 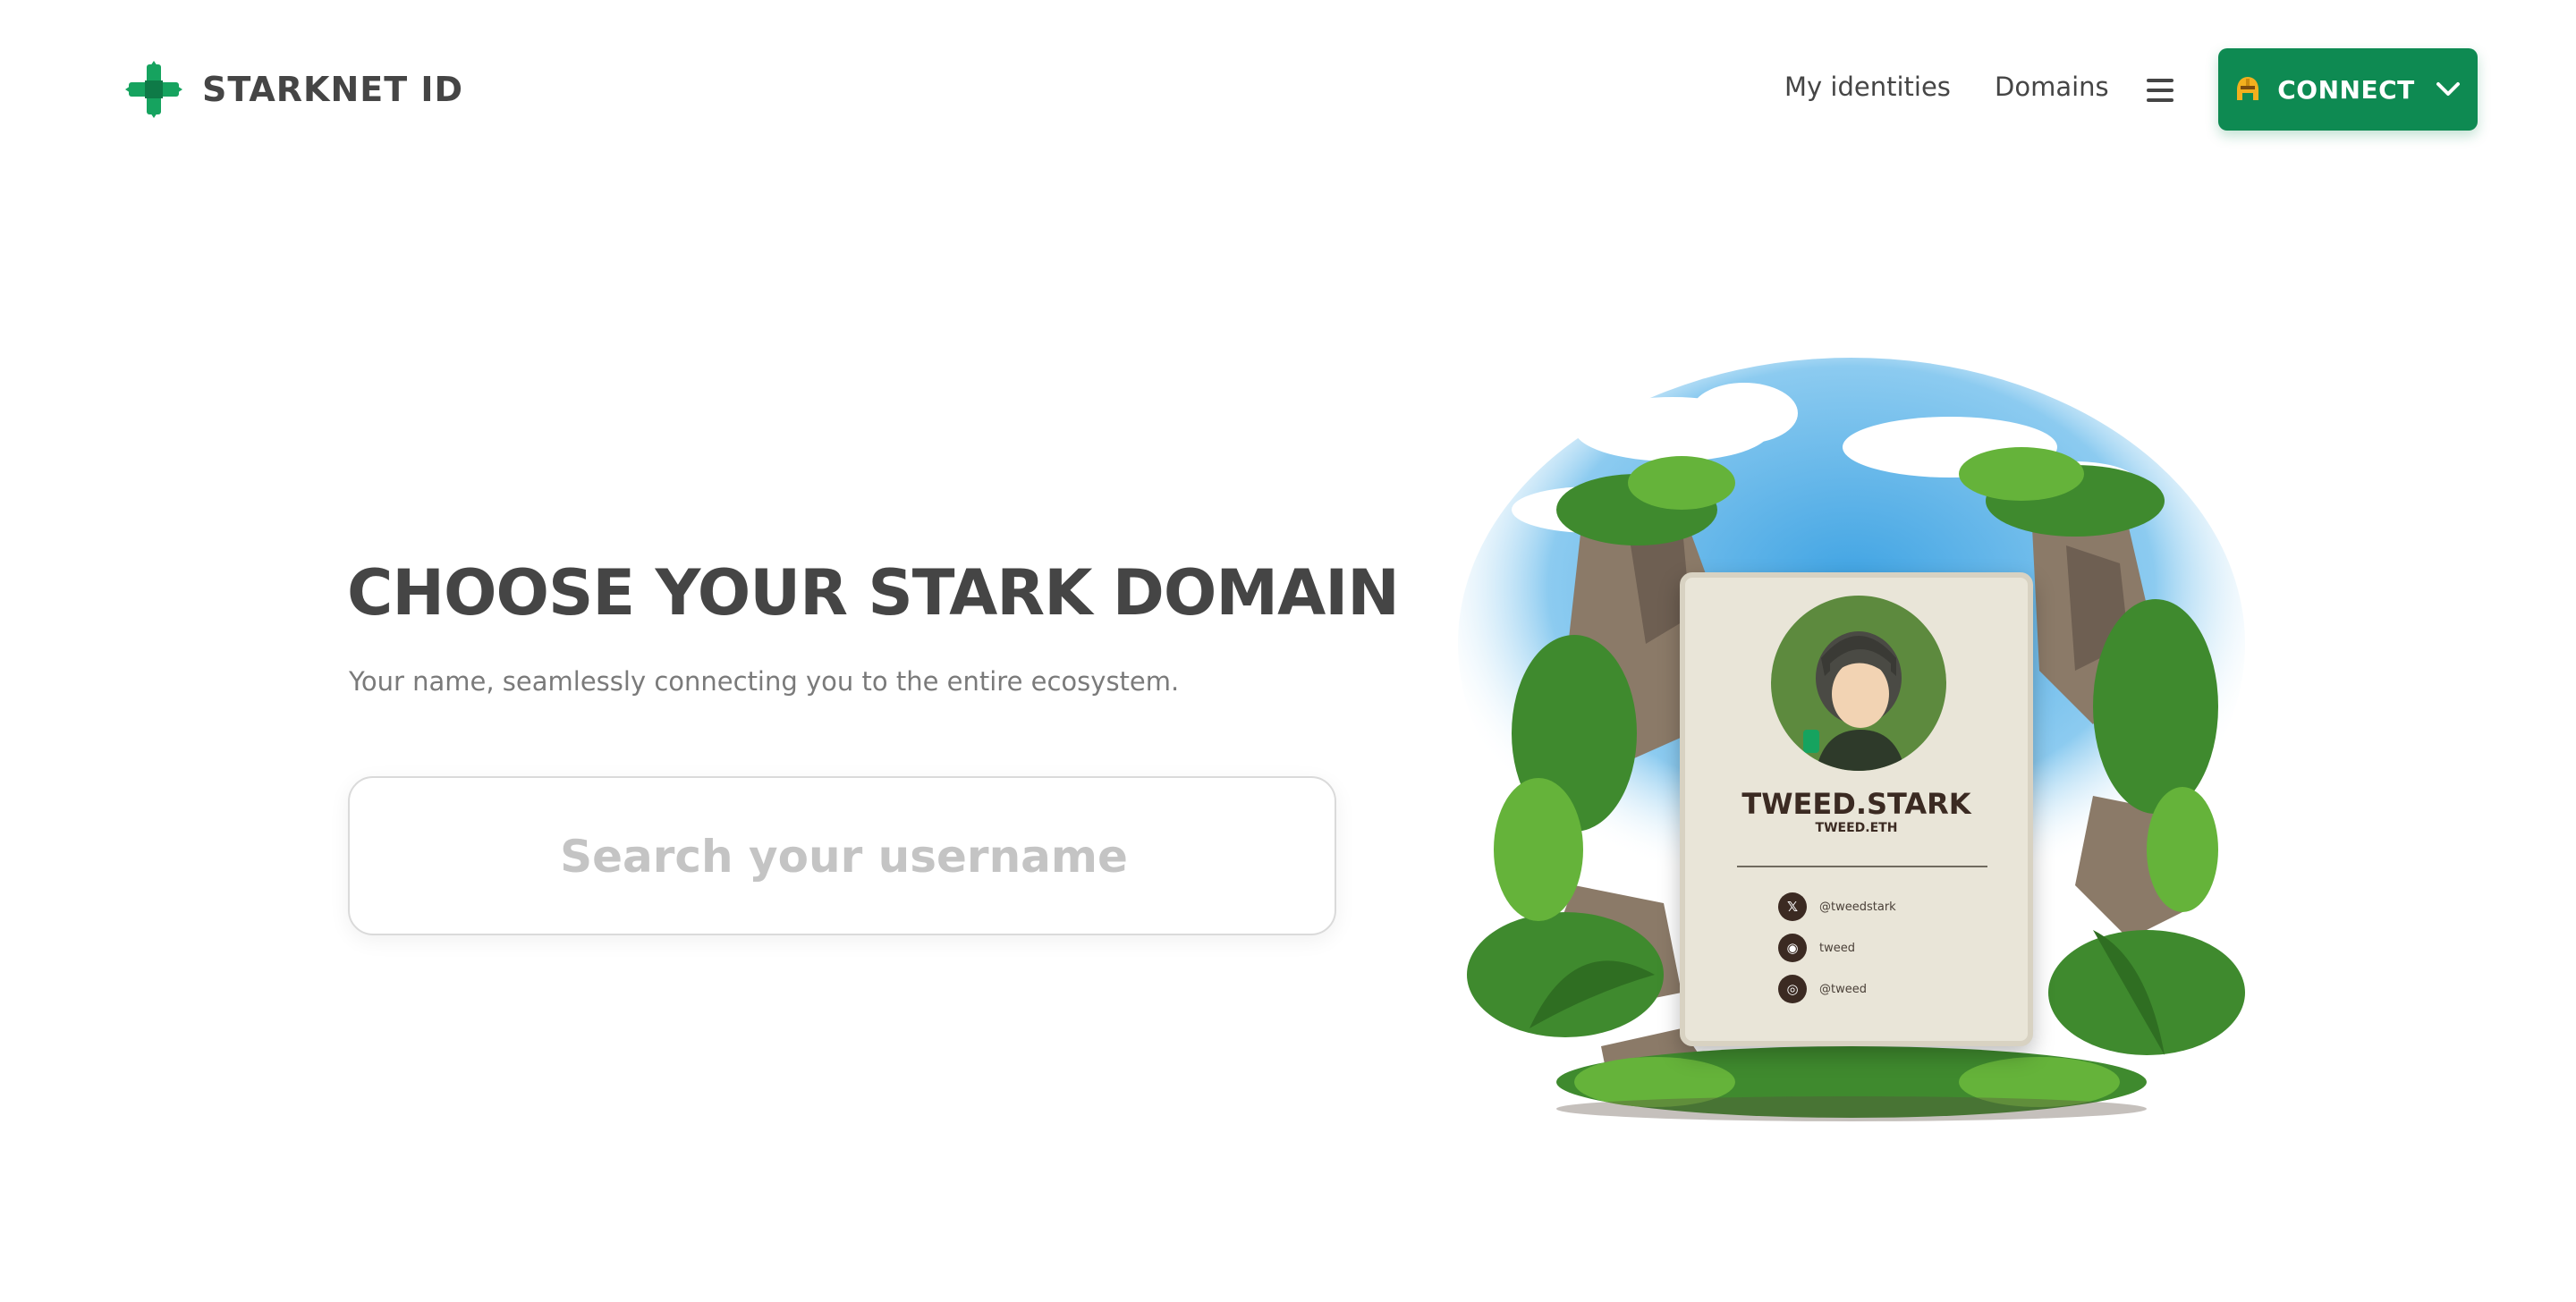 What do you see at coordinates (333, 89) in the screenshot?
I see `brand-name: STARKNET ID` at bounding box center [333, 89].